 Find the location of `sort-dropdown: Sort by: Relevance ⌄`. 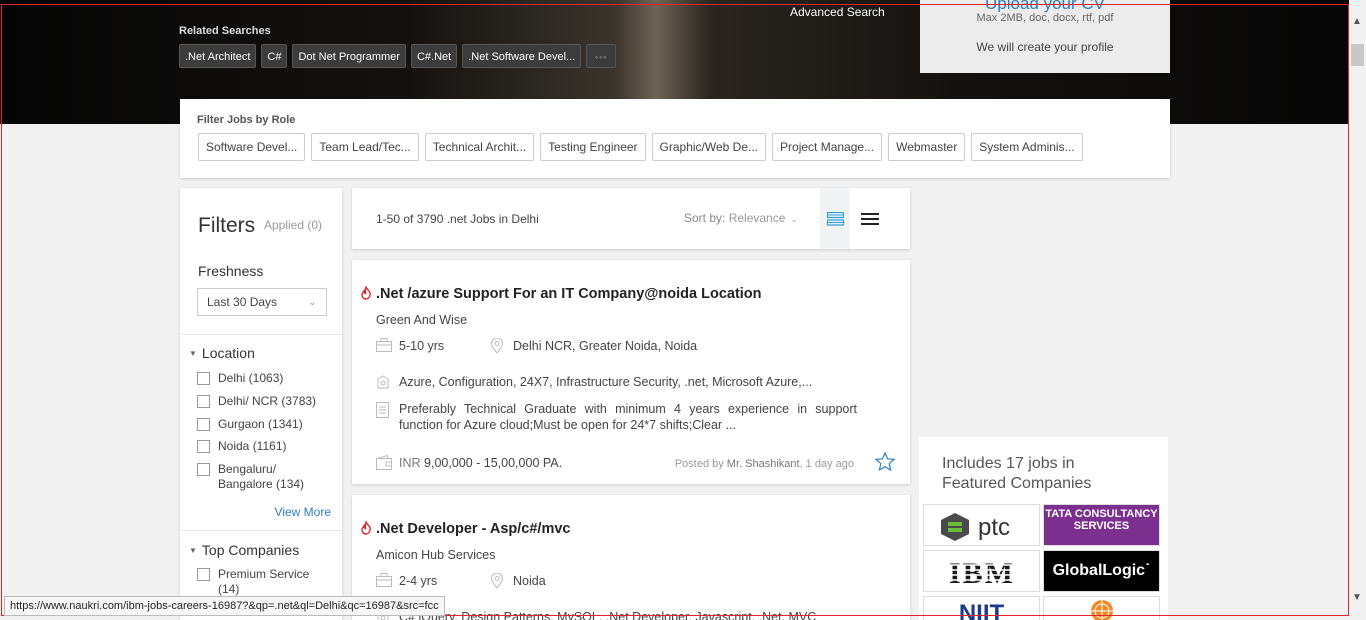

sort-dropdown: Sort by: Relevance ⌄ is located at coordinates (741, 218).